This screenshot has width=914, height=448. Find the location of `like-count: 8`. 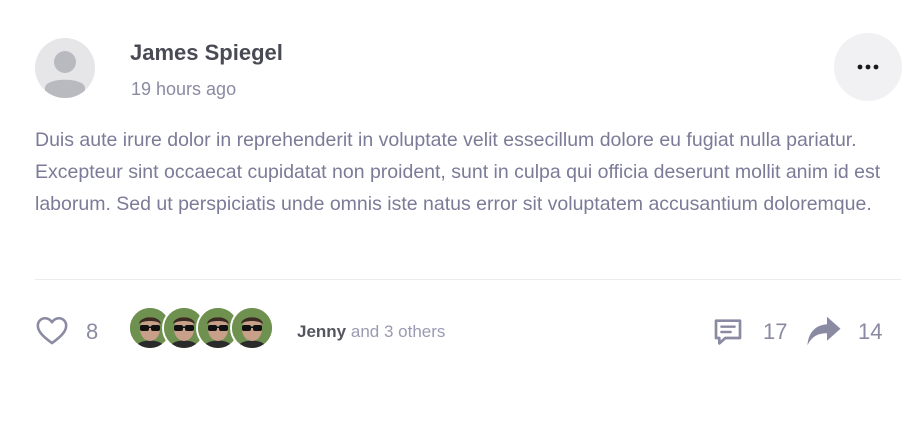

like-count: 8 is located at coordinates (92, 331).